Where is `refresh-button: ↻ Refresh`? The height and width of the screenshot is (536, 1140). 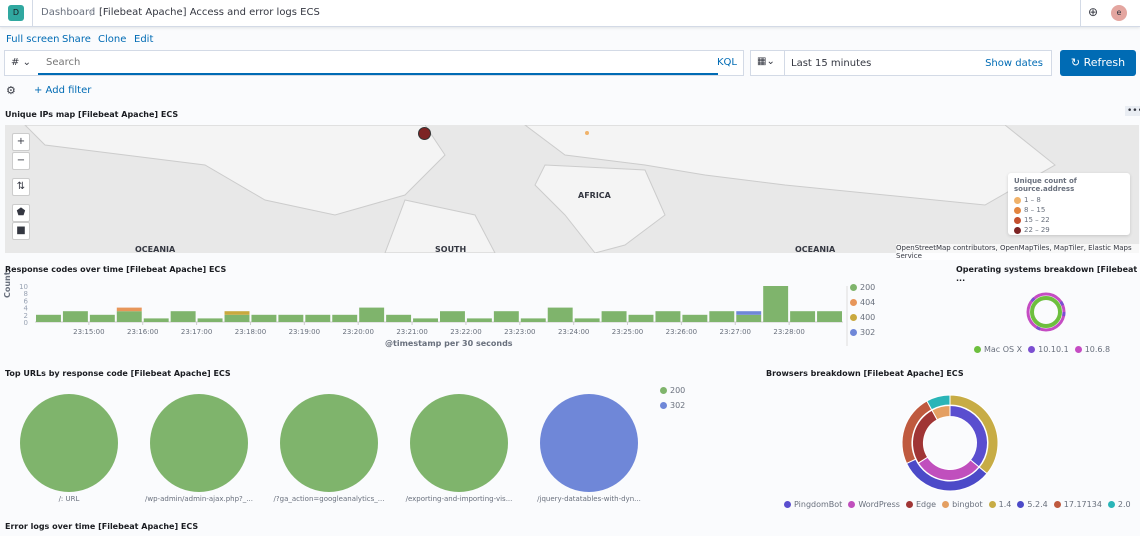
refresh-button: ↻ Refresh is located at coordinates (1098, 63).